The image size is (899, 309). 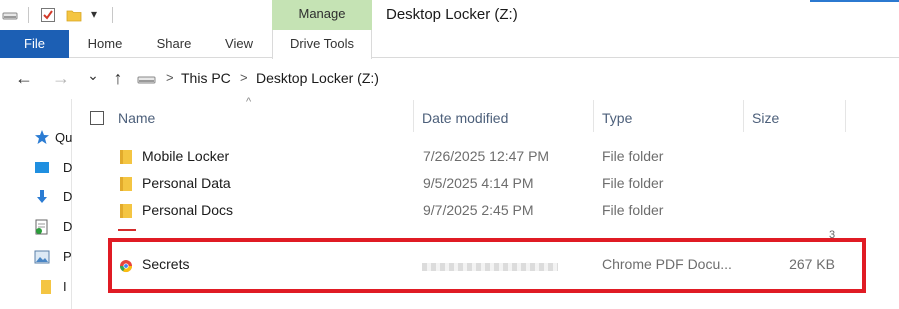 What do you see at coordinates (186, 156) in the screenshot?
I see `file-name: Mobile Locker` at bounding box center [186, 156].